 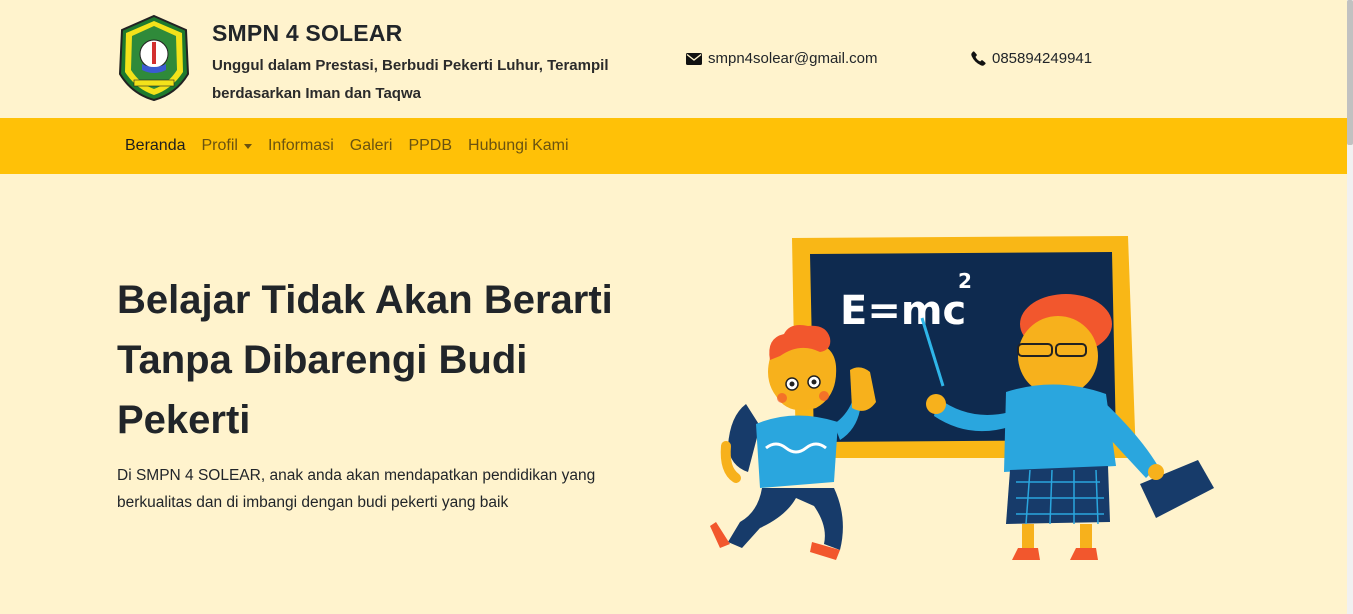 What do you see at coordinates (301, 146) in the screenshot?
I see `nav-item-informasi: Informasi` at bounding box center [301, 146].